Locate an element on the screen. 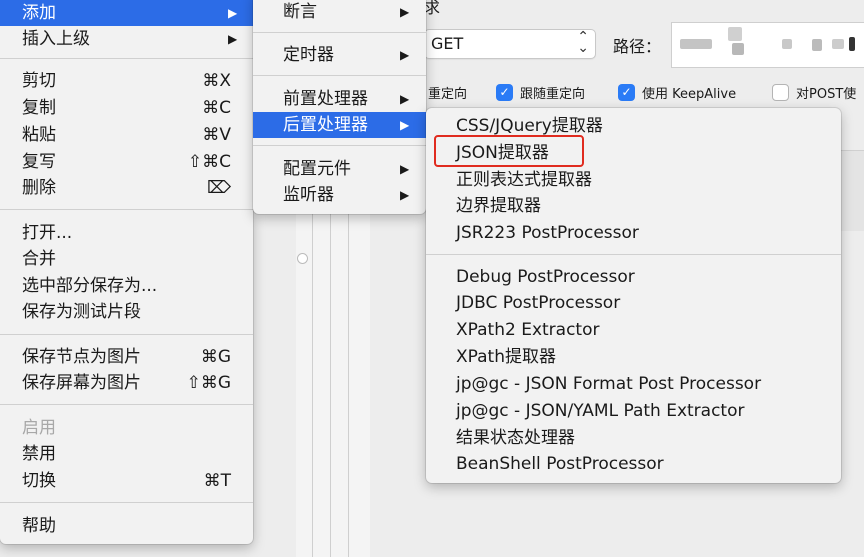  tree-panel is located at coordinates (333, 378).